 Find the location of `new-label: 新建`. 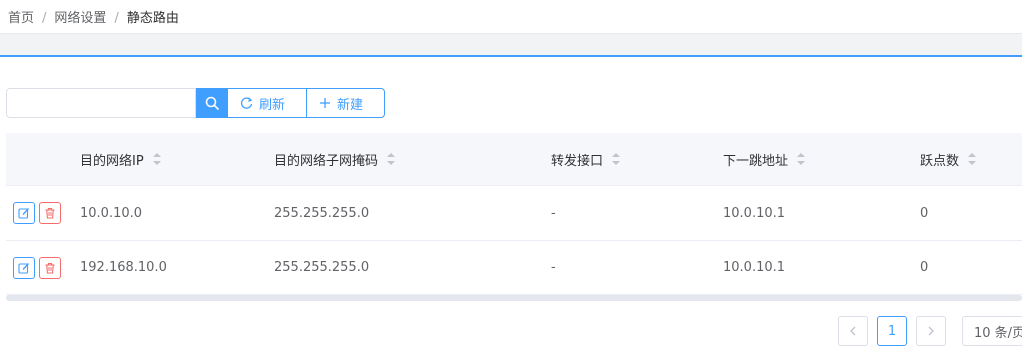

new-label: 新建 is located at coordinates (350, 105).